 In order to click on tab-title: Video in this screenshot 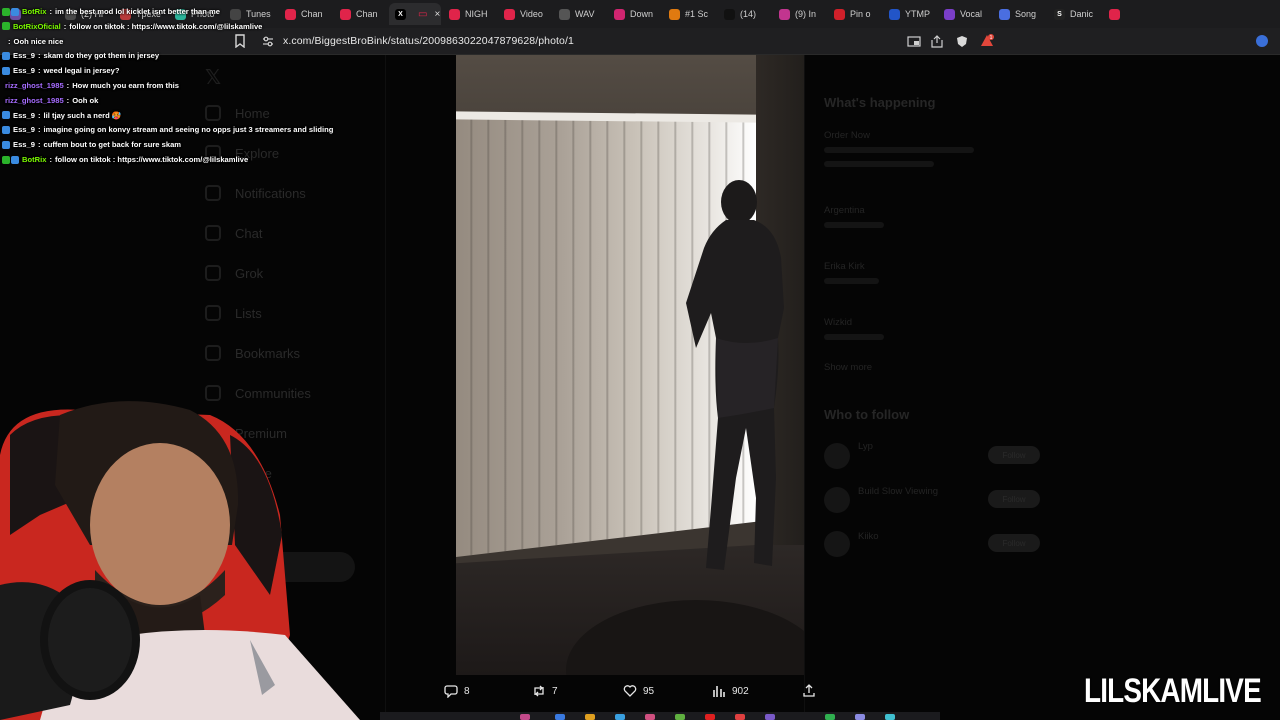, I will do `click(531, 14)`.